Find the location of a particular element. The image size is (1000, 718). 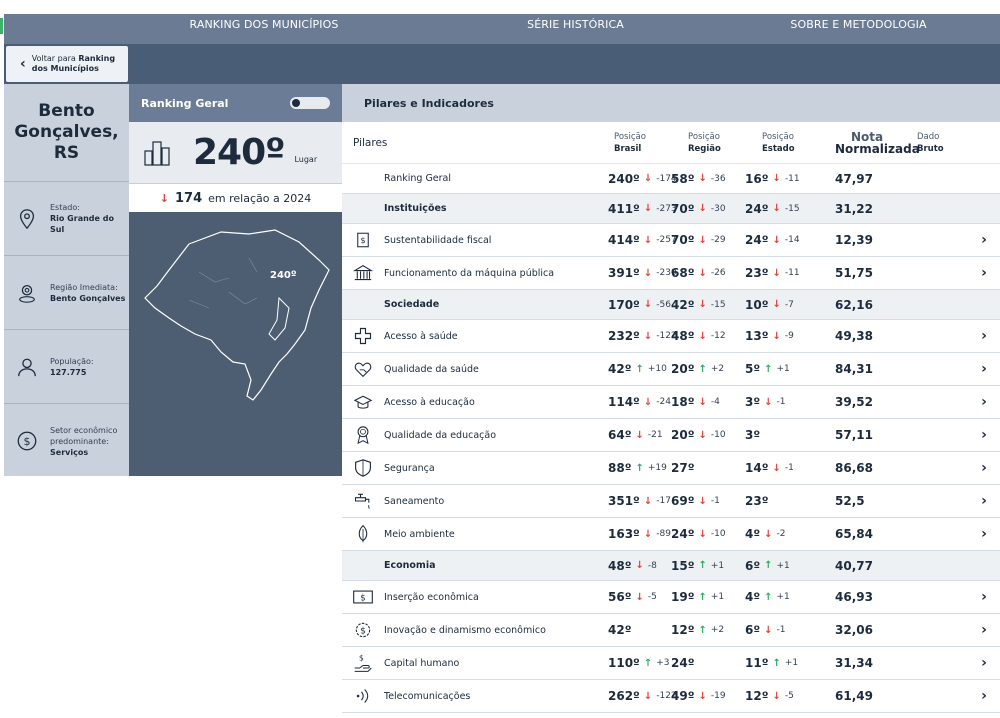

map-view-toggle is located at coordinates (310, 103).